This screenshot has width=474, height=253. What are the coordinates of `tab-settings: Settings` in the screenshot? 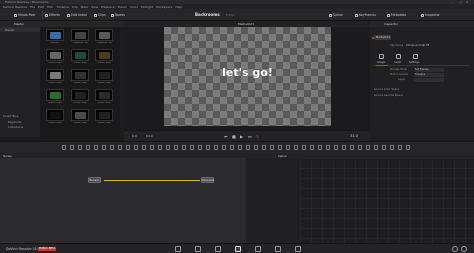 It's located at (414, 62).